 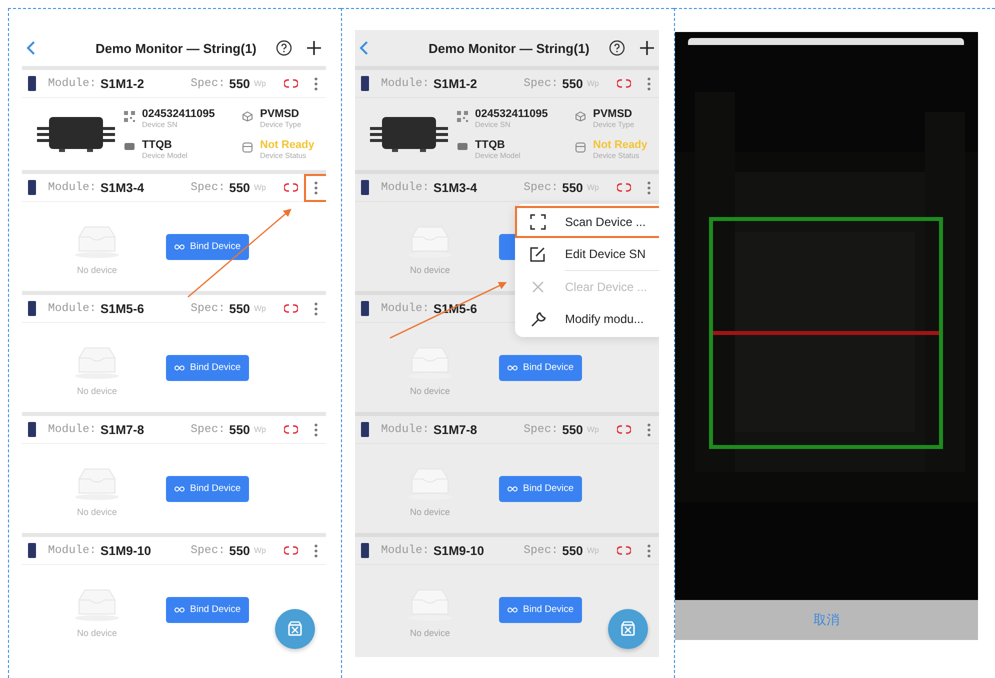 I want to click on box-icon, so click(x=580, y=147).